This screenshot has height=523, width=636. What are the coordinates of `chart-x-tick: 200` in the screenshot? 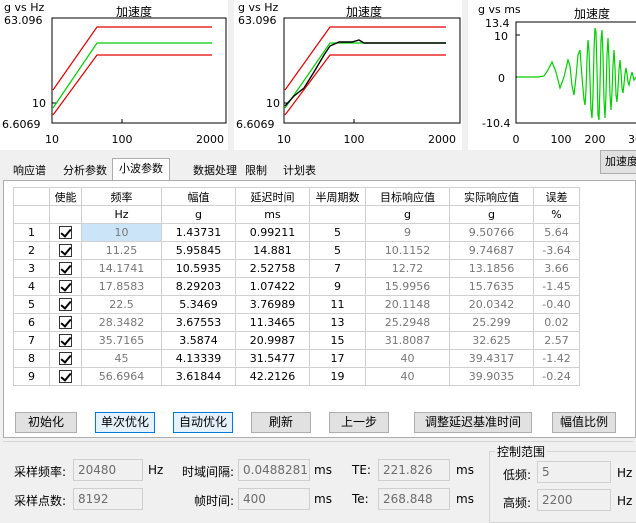 It's located at (595, 139).